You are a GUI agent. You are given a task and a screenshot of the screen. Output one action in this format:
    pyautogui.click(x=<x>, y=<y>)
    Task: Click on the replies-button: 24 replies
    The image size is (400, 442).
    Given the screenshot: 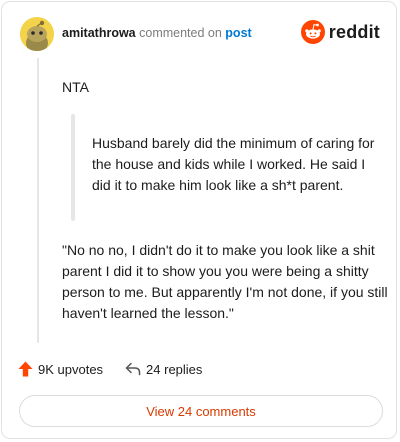 What is the action you would take?
    pyautogui.click(x=163, y=369)
    